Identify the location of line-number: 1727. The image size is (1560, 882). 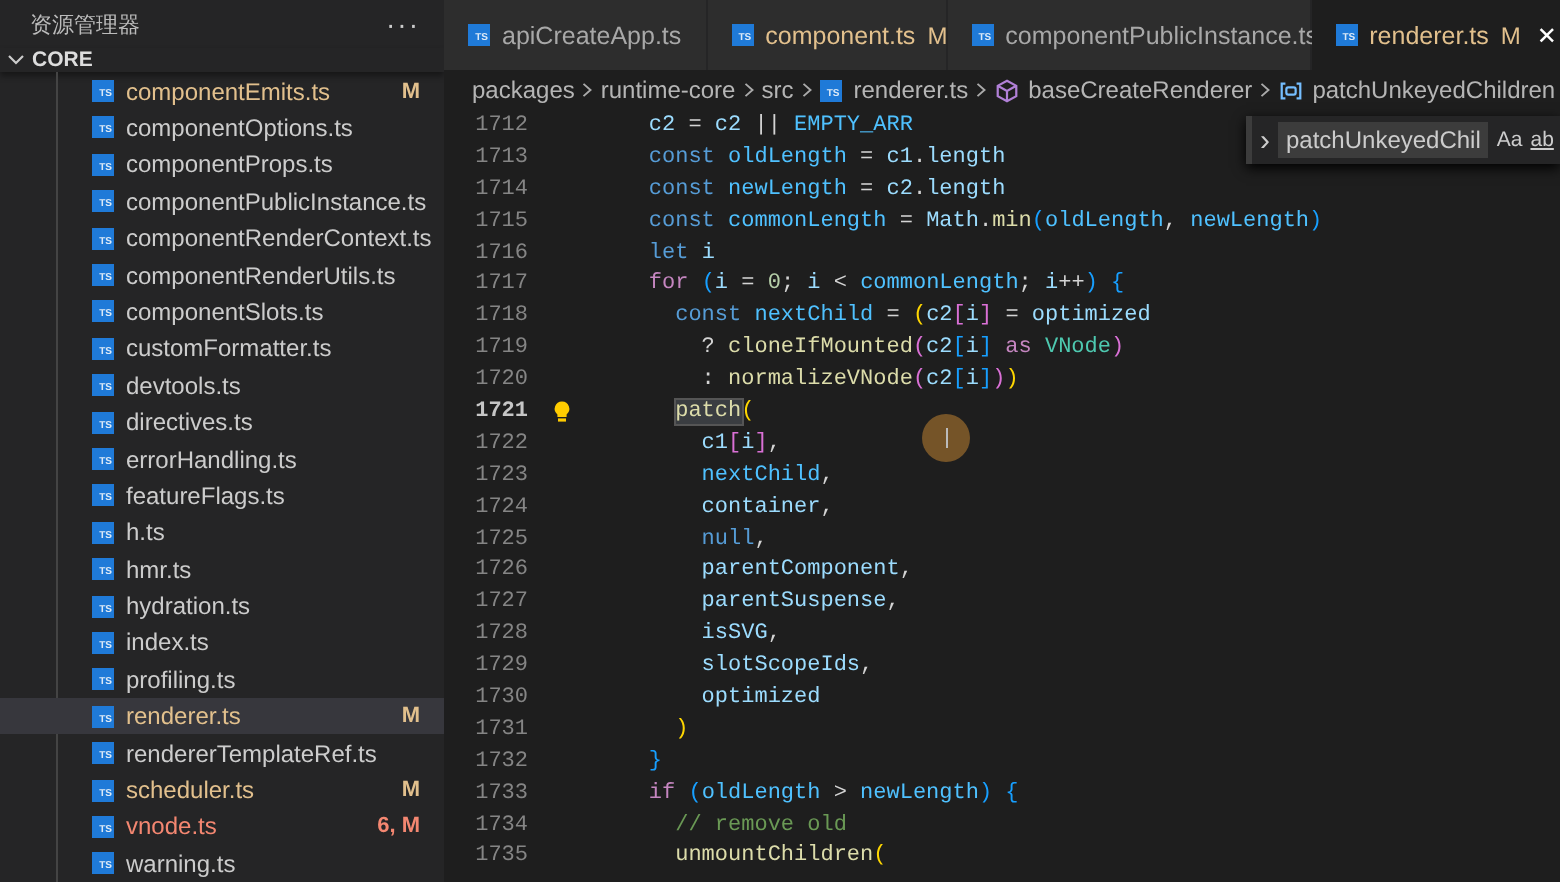
(500, 602).